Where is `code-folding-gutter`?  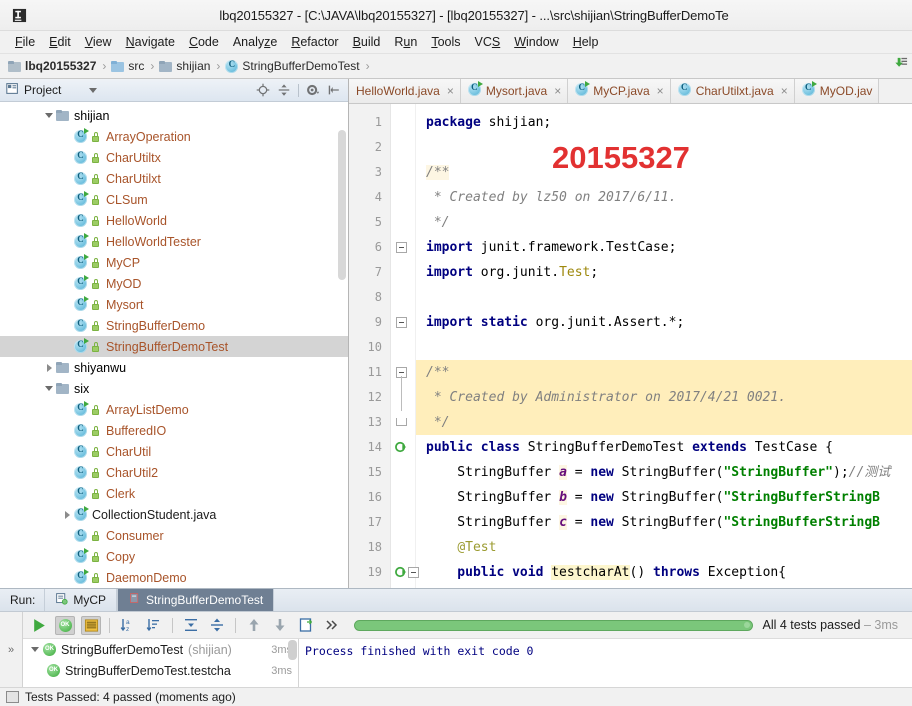 code-folding-gutter is located at coordinates (405, 346).